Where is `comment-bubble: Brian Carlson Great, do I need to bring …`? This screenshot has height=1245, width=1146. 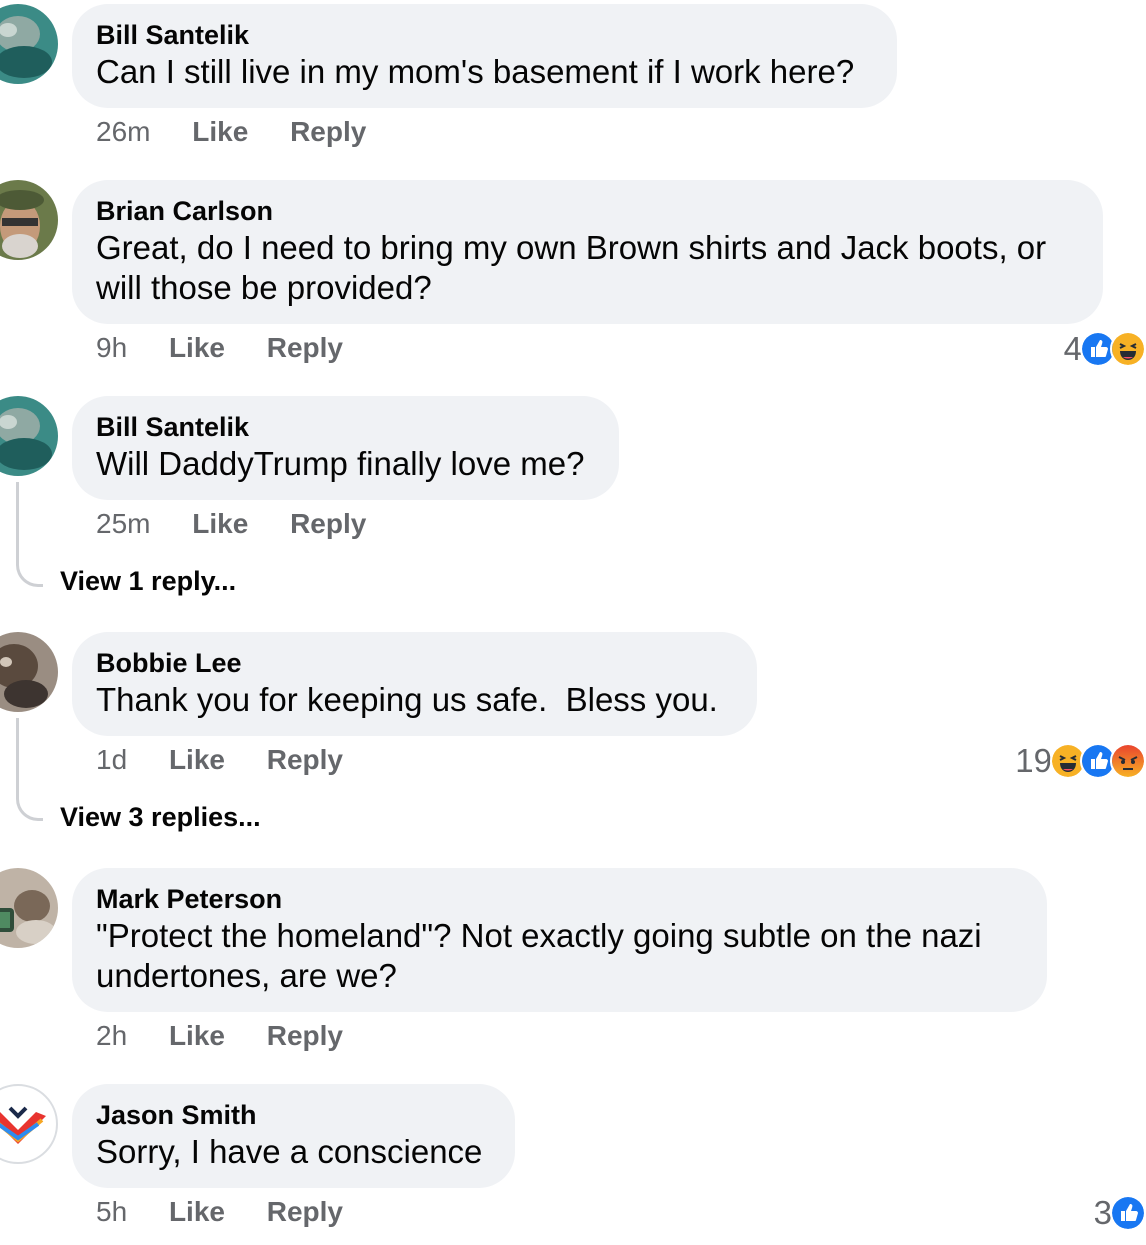 comment-bubble: Brian Carlson Great, do I need to bring … is located at coordinates (587, 252).